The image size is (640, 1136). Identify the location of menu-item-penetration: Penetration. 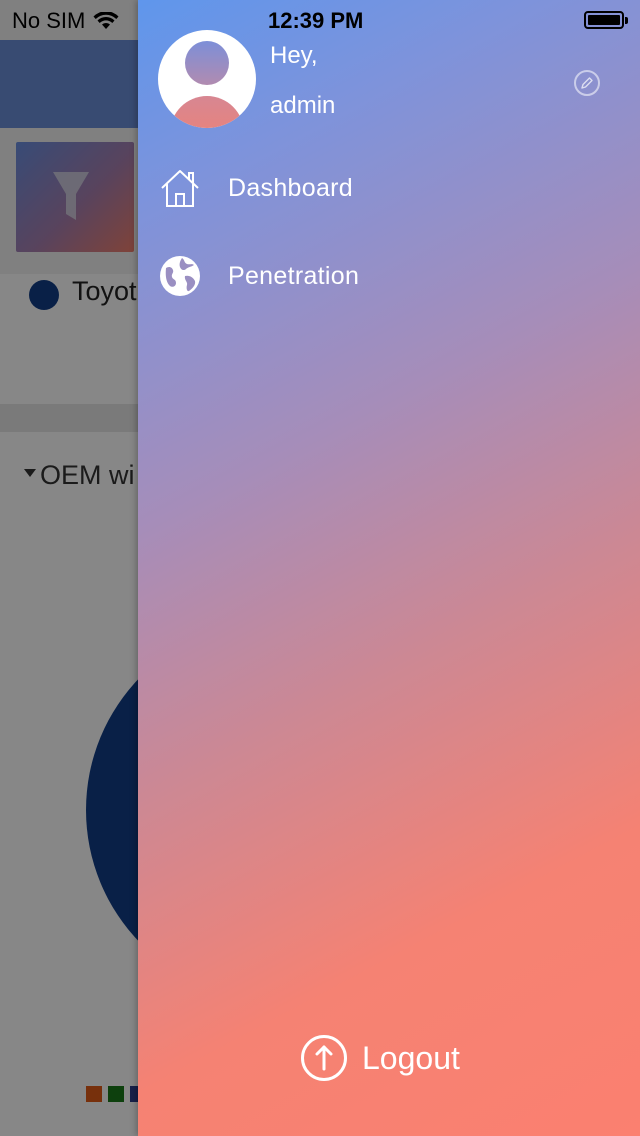
(388, 276).